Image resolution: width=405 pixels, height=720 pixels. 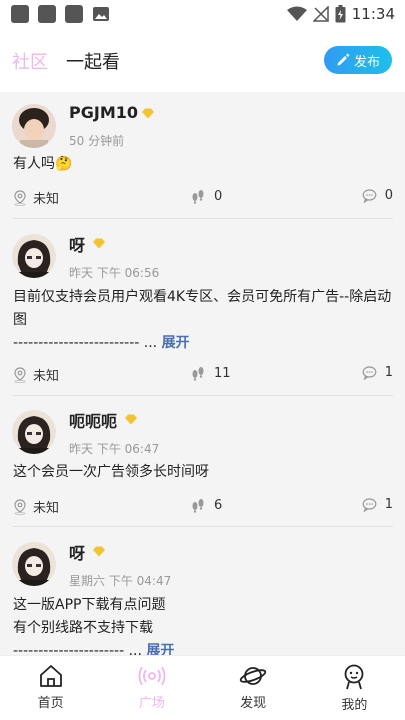 I want to click on nav-label: 首页, so click(x=50, y=703).